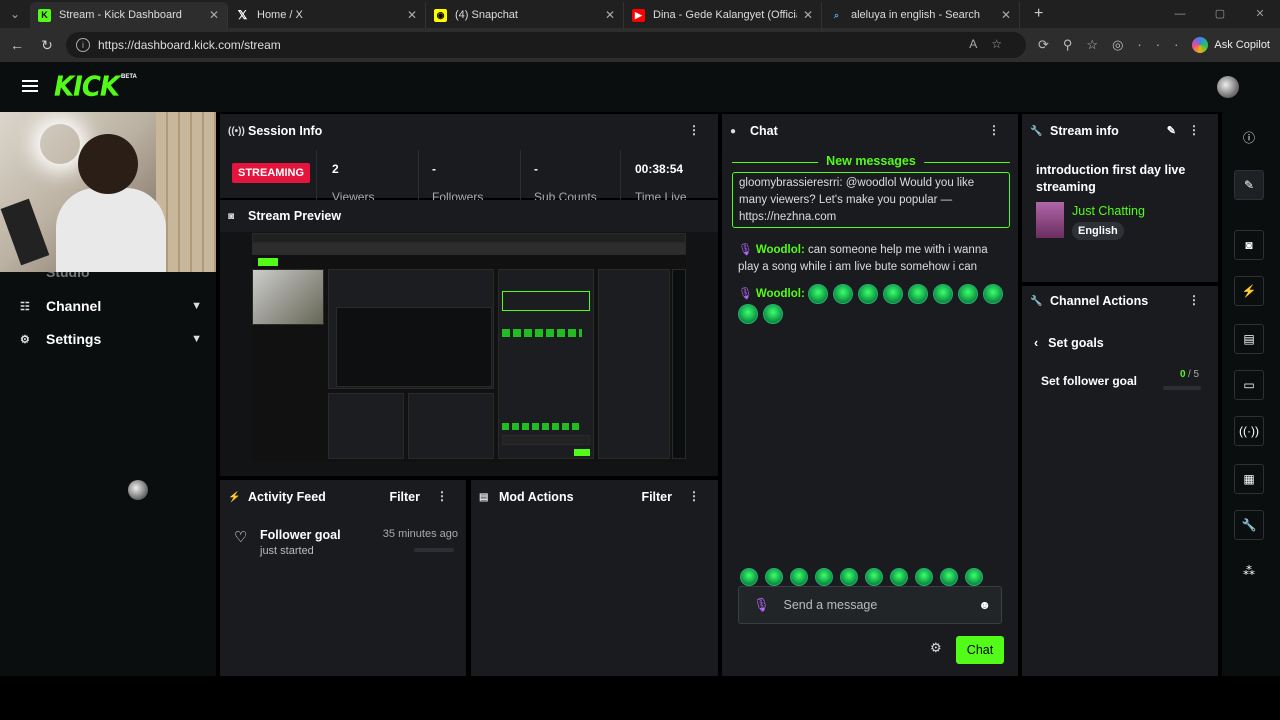 Image resolution: width=1280 pixels, height=720 pixels. Describe the element at coordinates (1108, 211) in the screenshot. I see `category-link: Just Chatting` at that location.